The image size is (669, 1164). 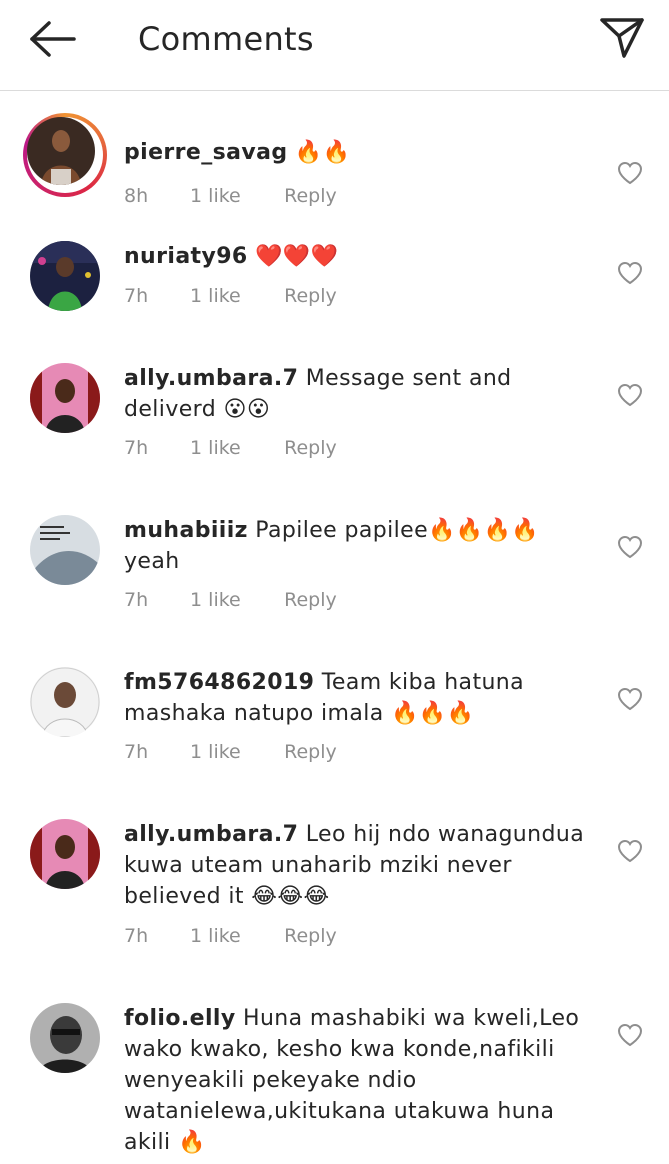 I want to click on comment-username: nuriaty96, so click(x=186, y=256).